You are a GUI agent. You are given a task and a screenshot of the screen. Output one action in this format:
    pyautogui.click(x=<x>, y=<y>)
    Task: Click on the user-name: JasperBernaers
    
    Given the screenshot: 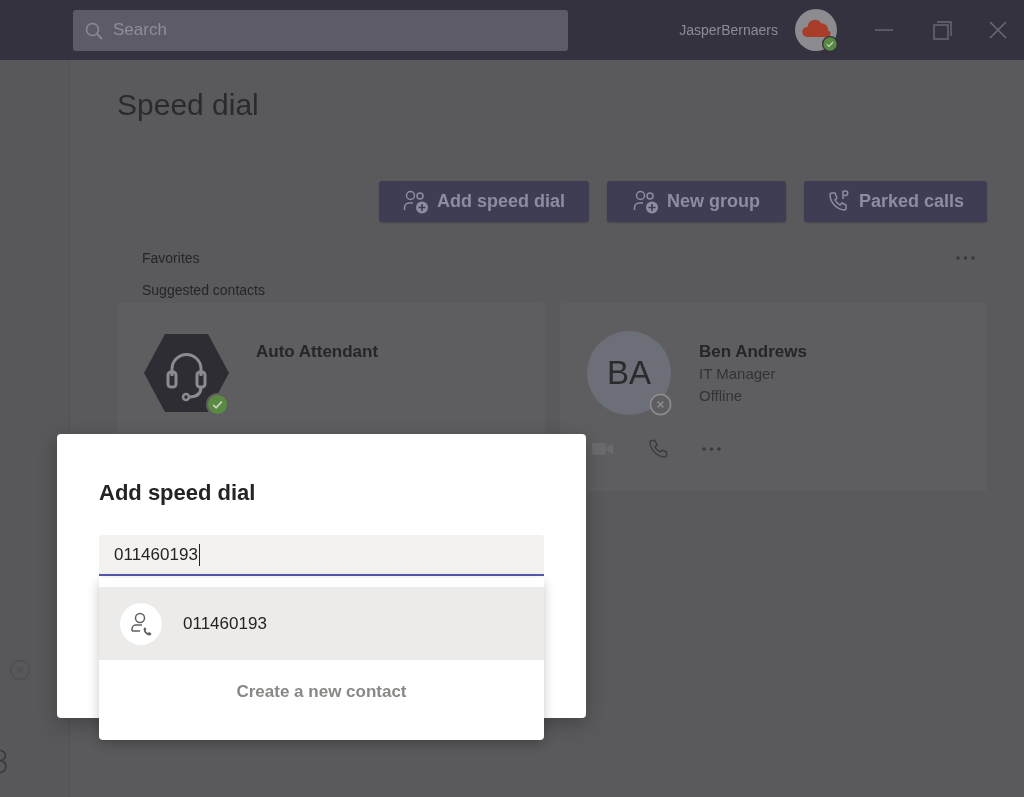 What is the action you would take?
    pyautogui.click(x=728, y=30)
    